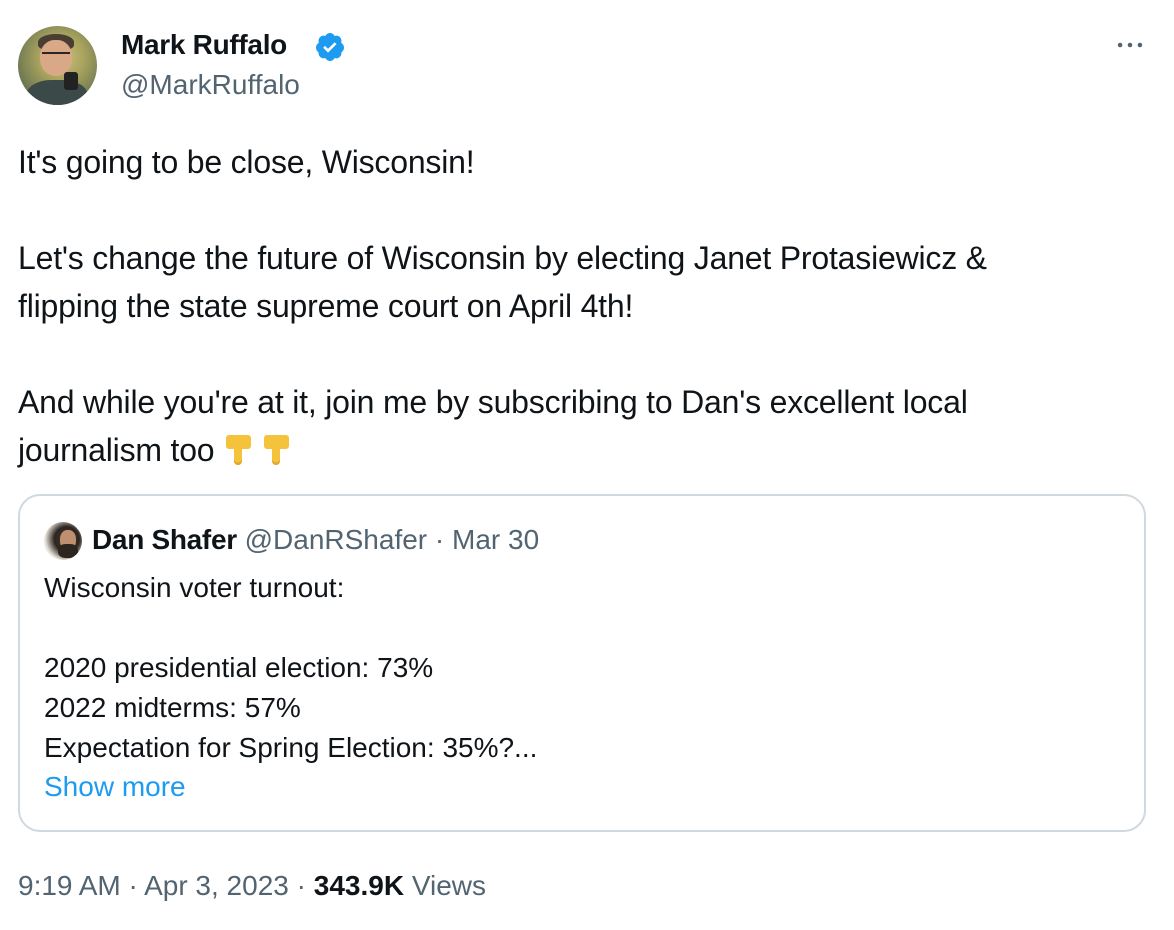  Describe the element at coordinates (69, 885) in the screenshot. I see `tweet-time: 9:19 AM` at that location.